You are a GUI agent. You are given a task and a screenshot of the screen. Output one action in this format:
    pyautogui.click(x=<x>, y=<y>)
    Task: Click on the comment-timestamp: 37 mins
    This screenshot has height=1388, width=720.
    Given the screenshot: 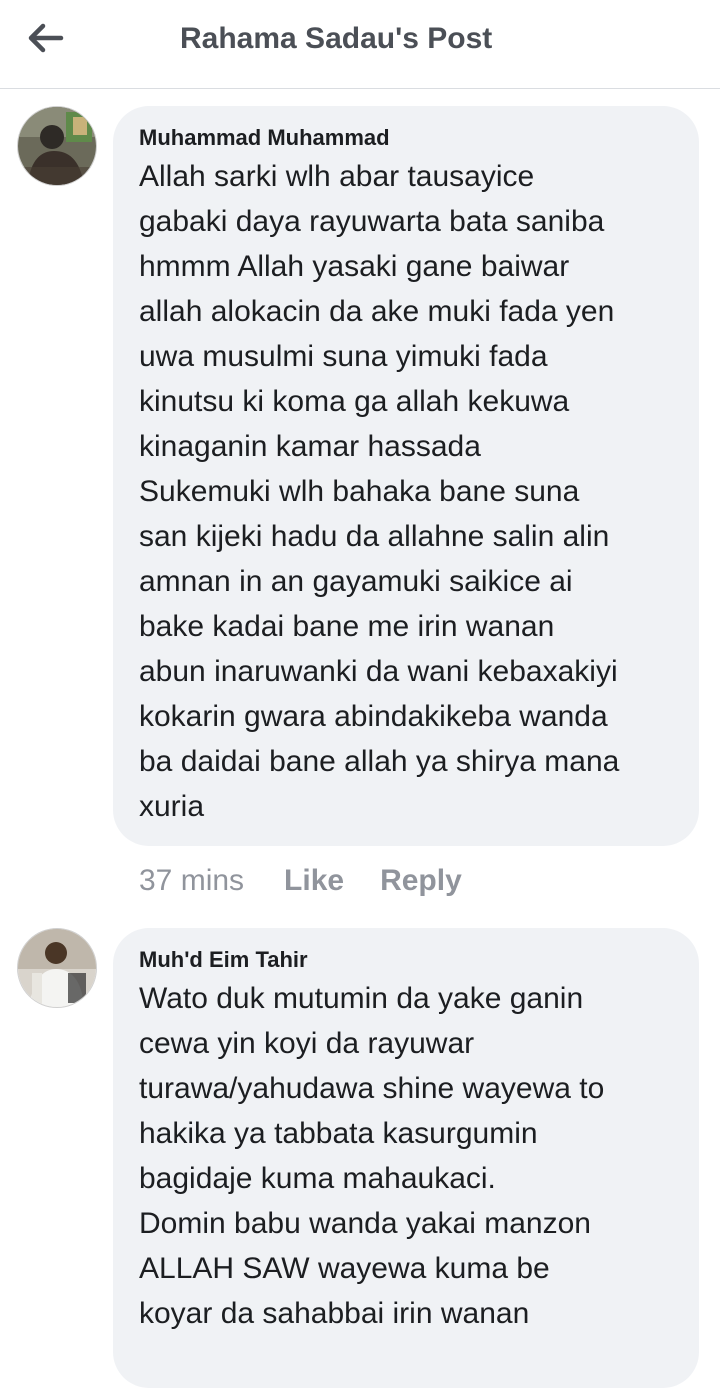 What is the action you would take?
    pyautogui.click(x=191, y=881)
    